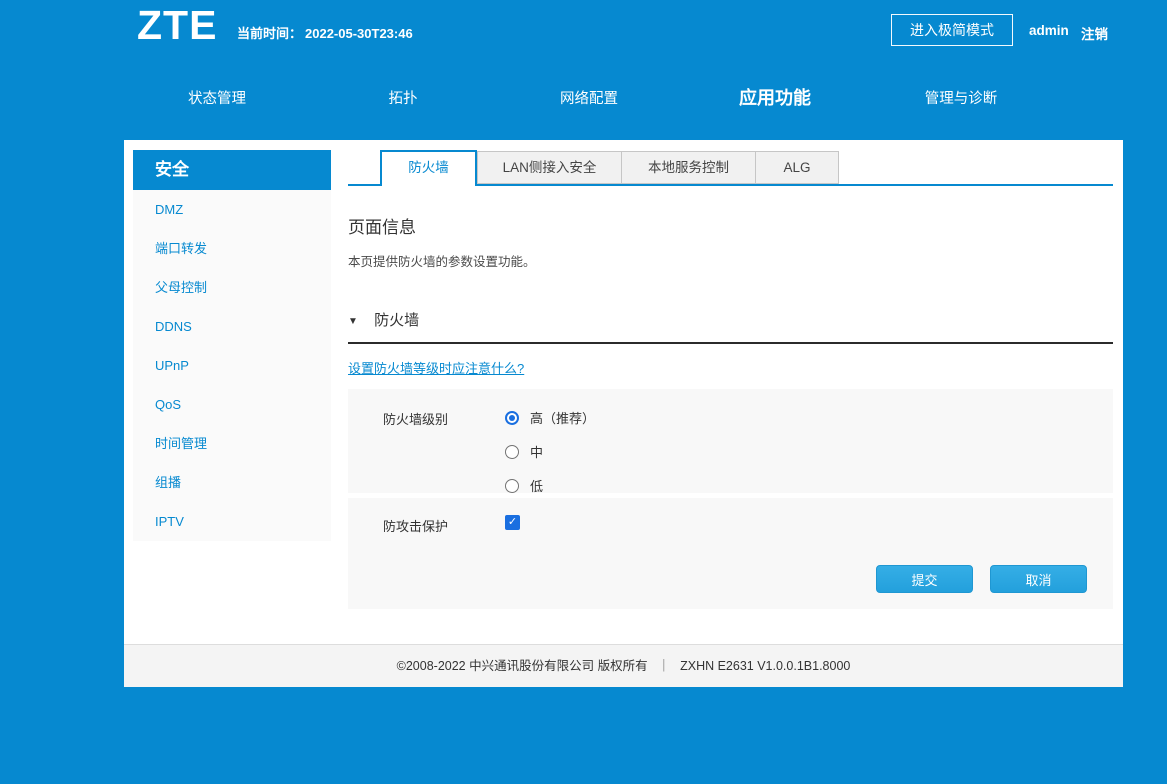  What do you see at coordinates (550, 451) in the screenshot?
I see `radio-option-medium: 中` at bounding box center [550, 451].